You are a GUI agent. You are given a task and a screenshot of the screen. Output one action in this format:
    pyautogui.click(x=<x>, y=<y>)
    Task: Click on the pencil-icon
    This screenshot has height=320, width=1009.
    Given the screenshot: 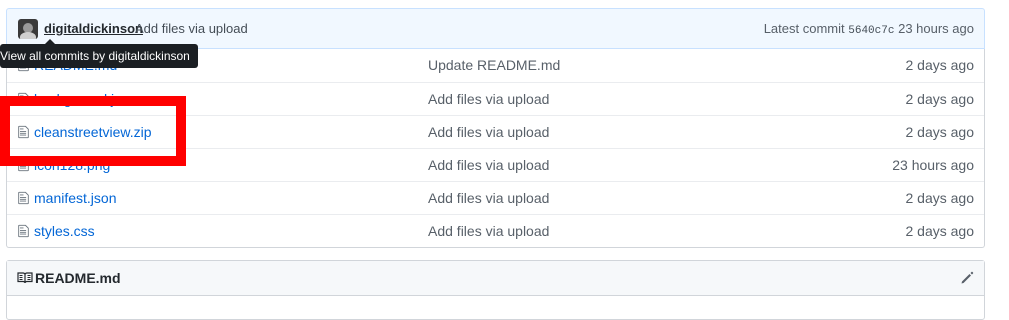 What is the action you would take?
    pyautogui.click(x=967, y=278)
    